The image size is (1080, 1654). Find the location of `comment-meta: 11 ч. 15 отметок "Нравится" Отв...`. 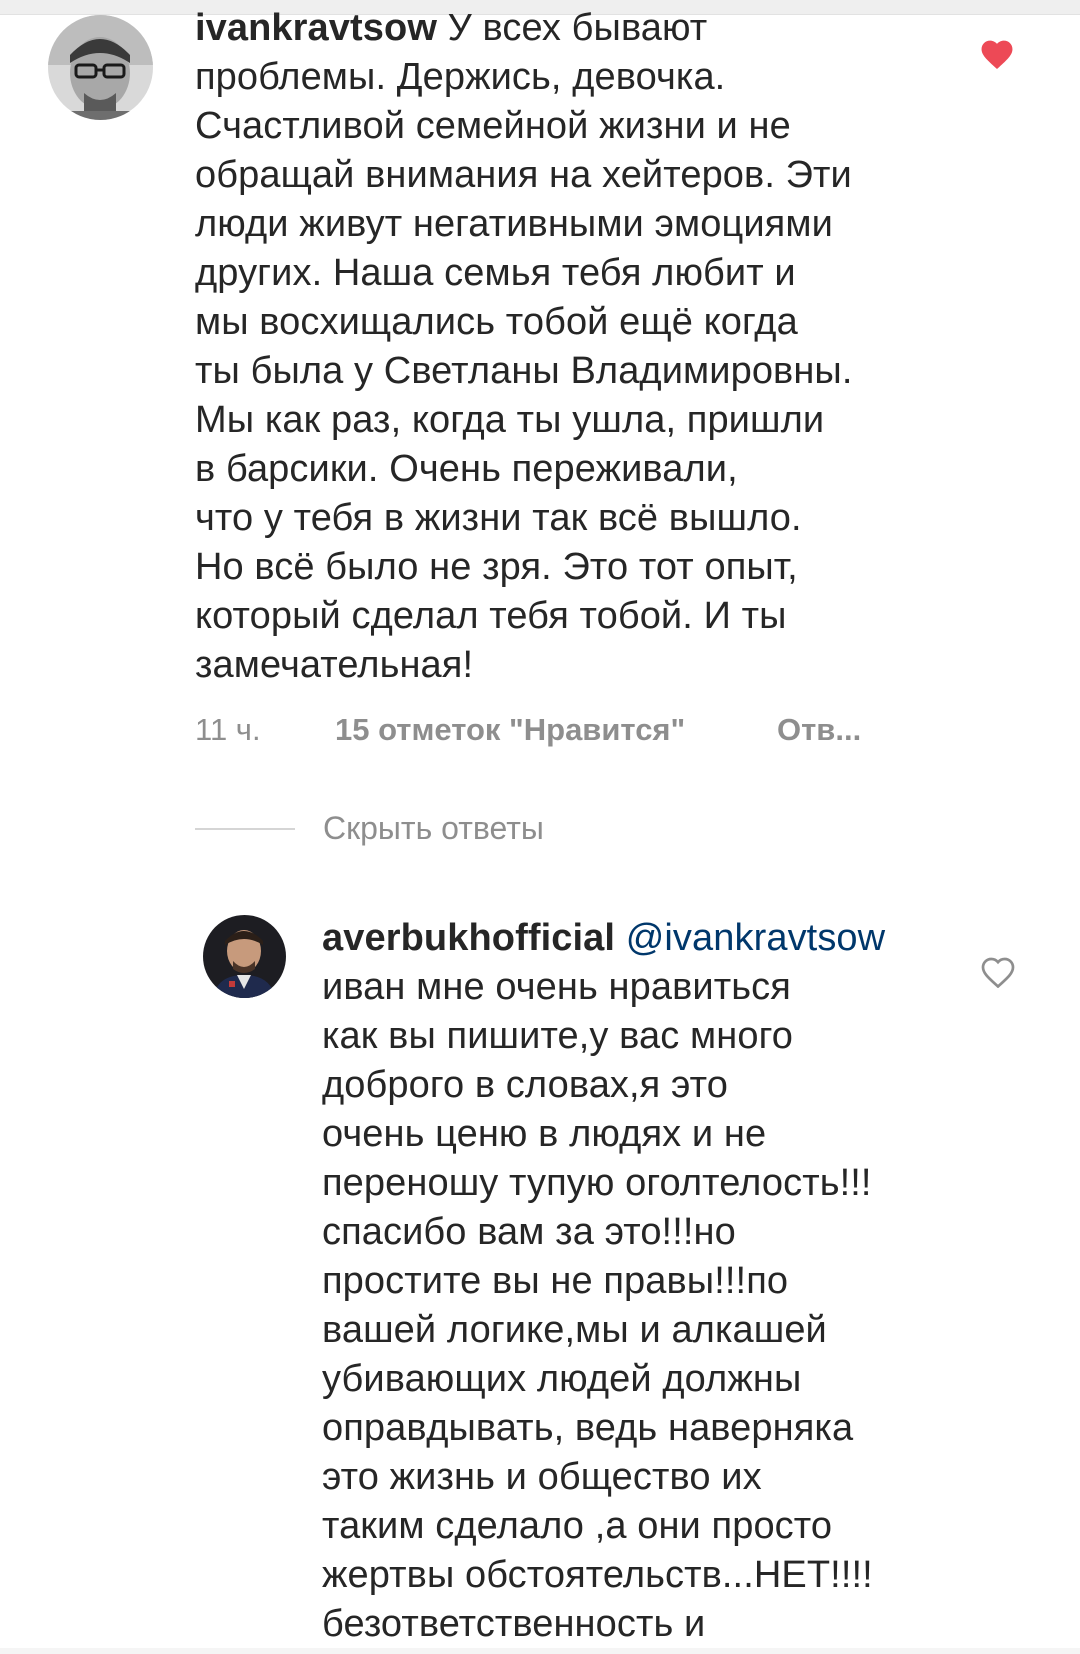

comment-meta: 11 ч. 15 отметок "Нравится" Отв... is located at coordinates (528, 730).